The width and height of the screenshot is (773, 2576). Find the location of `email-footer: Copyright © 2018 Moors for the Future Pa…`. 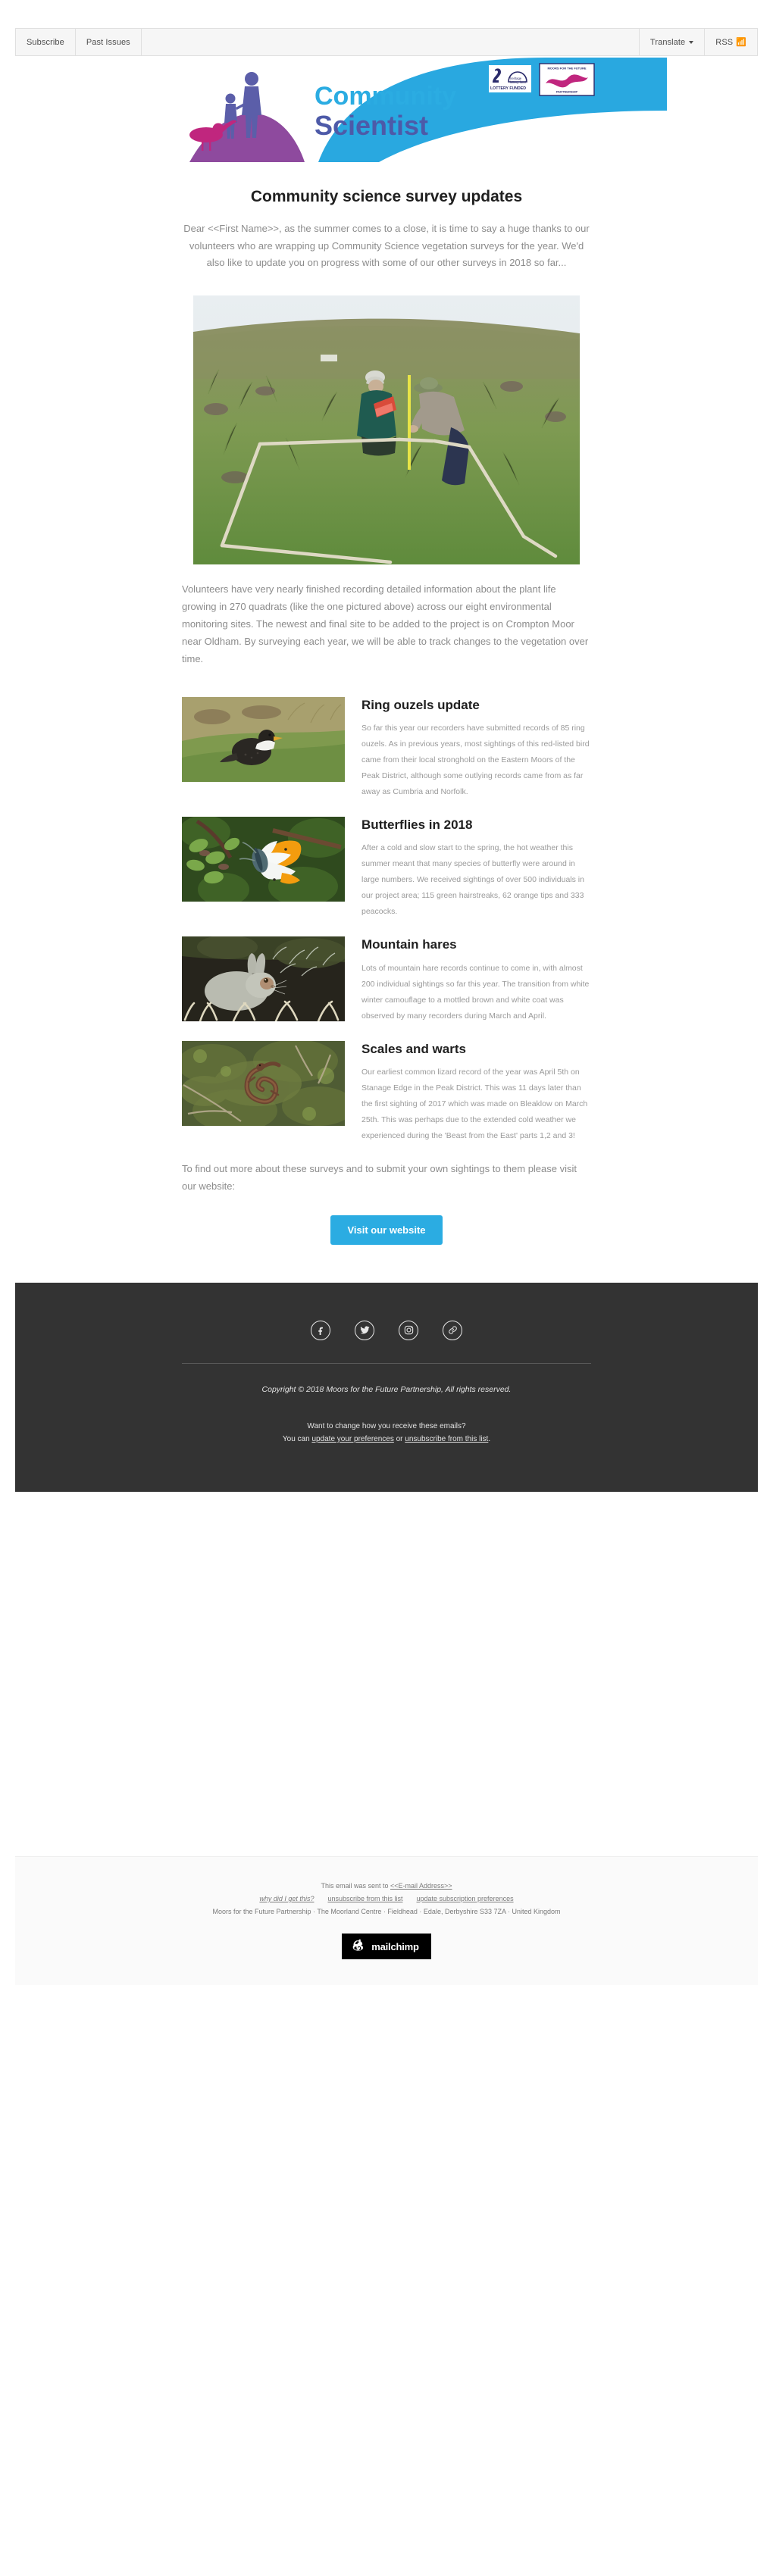

email-footer: Copyright © 2018 Moors for the Future Pa… is located at coordinates (386, 1387).